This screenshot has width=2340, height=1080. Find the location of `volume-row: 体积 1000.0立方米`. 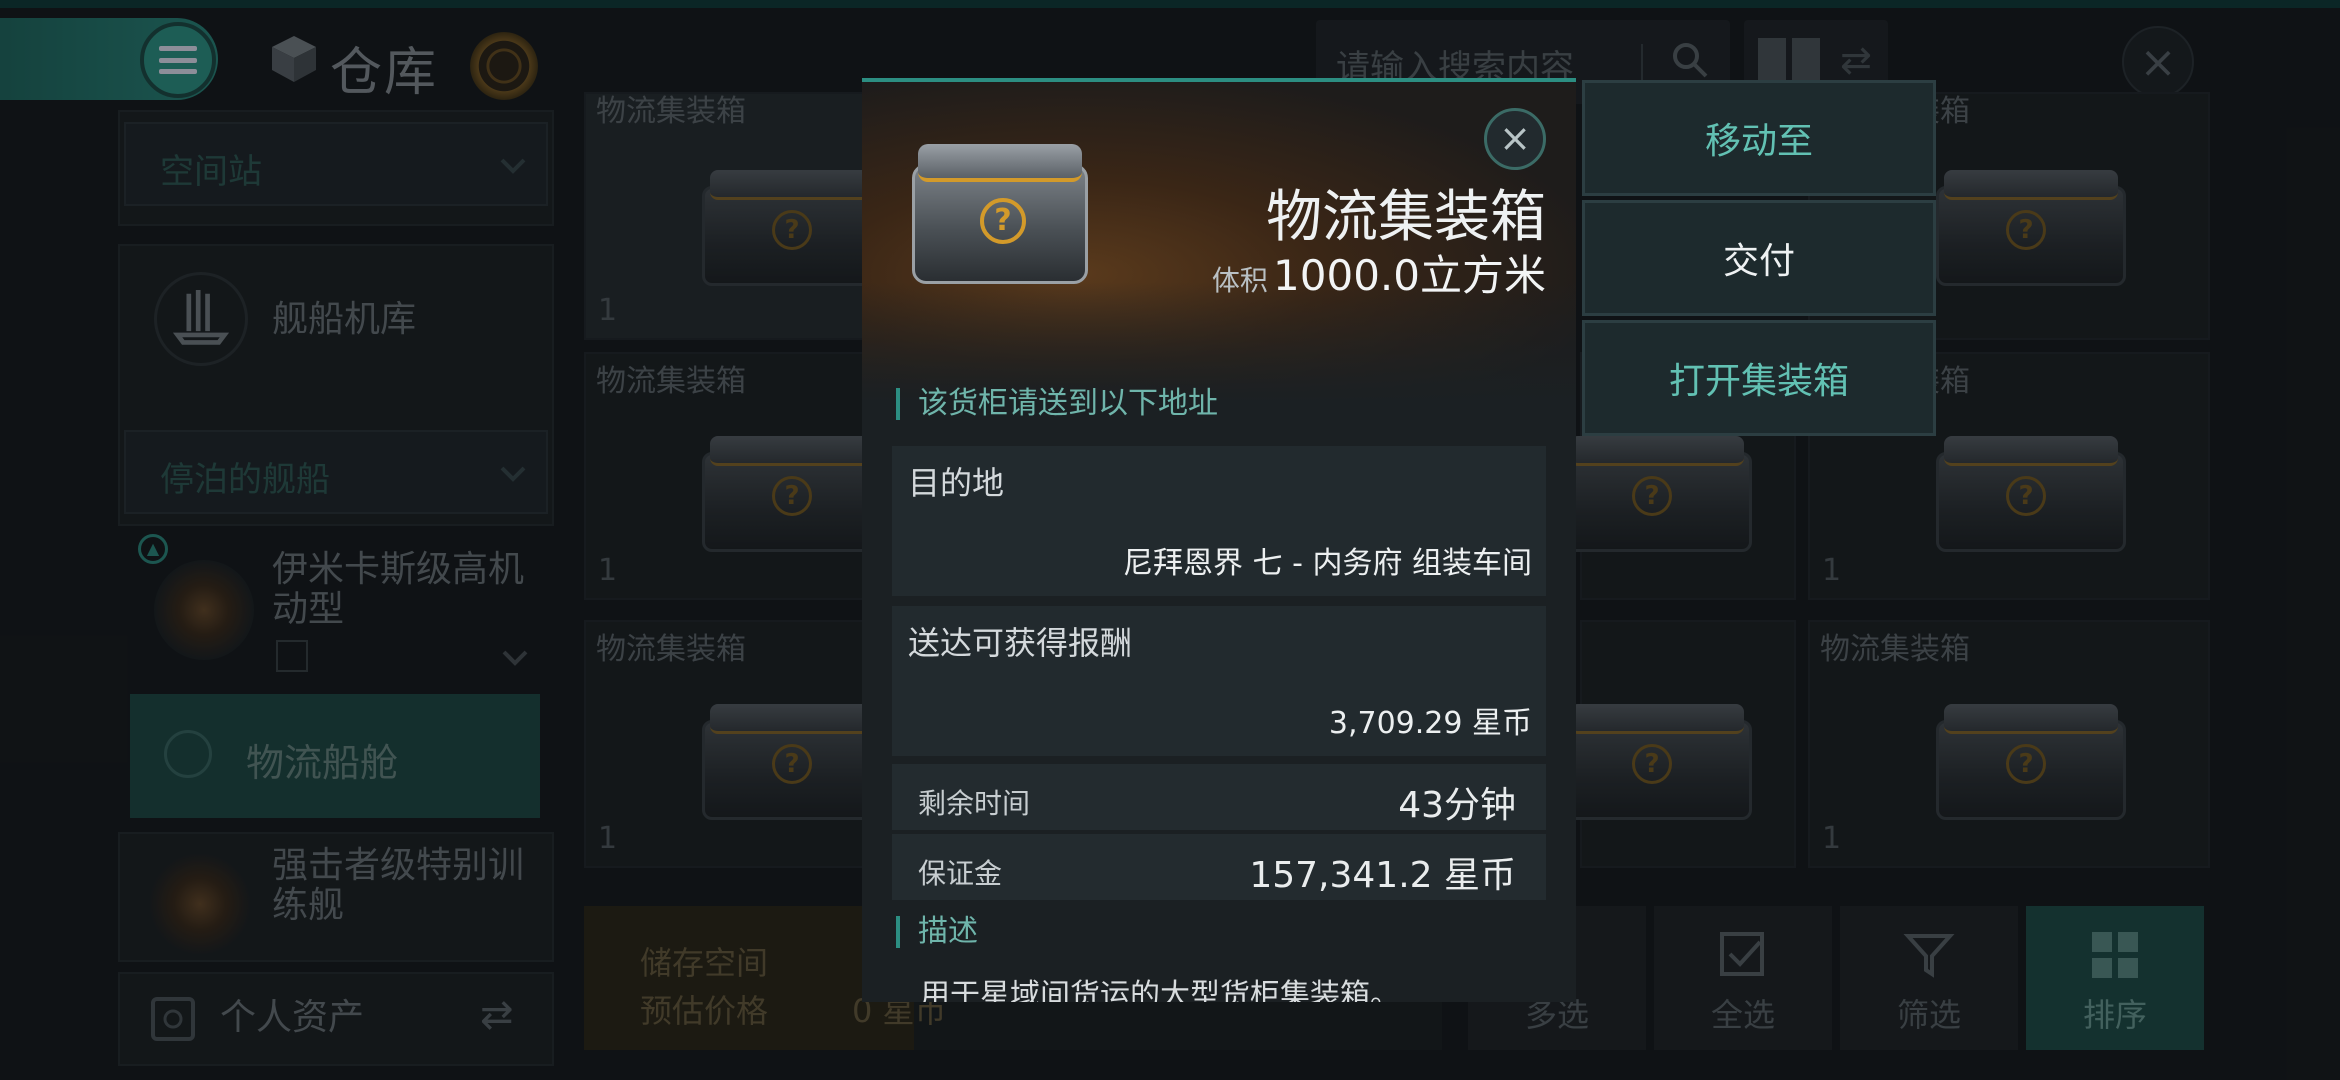

volume-row: 体积 1000.0立方米 is located at coordinates (1379, 272).